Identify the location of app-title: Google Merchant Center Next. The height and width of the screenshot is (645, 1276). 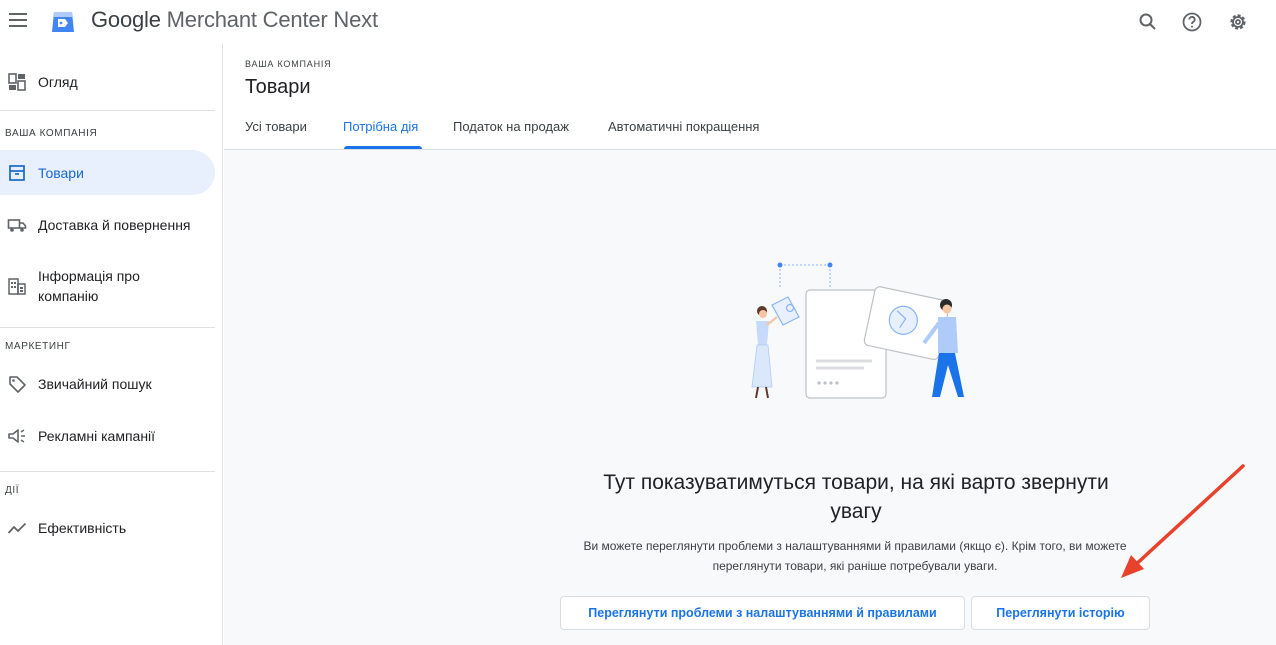
(234, 20).